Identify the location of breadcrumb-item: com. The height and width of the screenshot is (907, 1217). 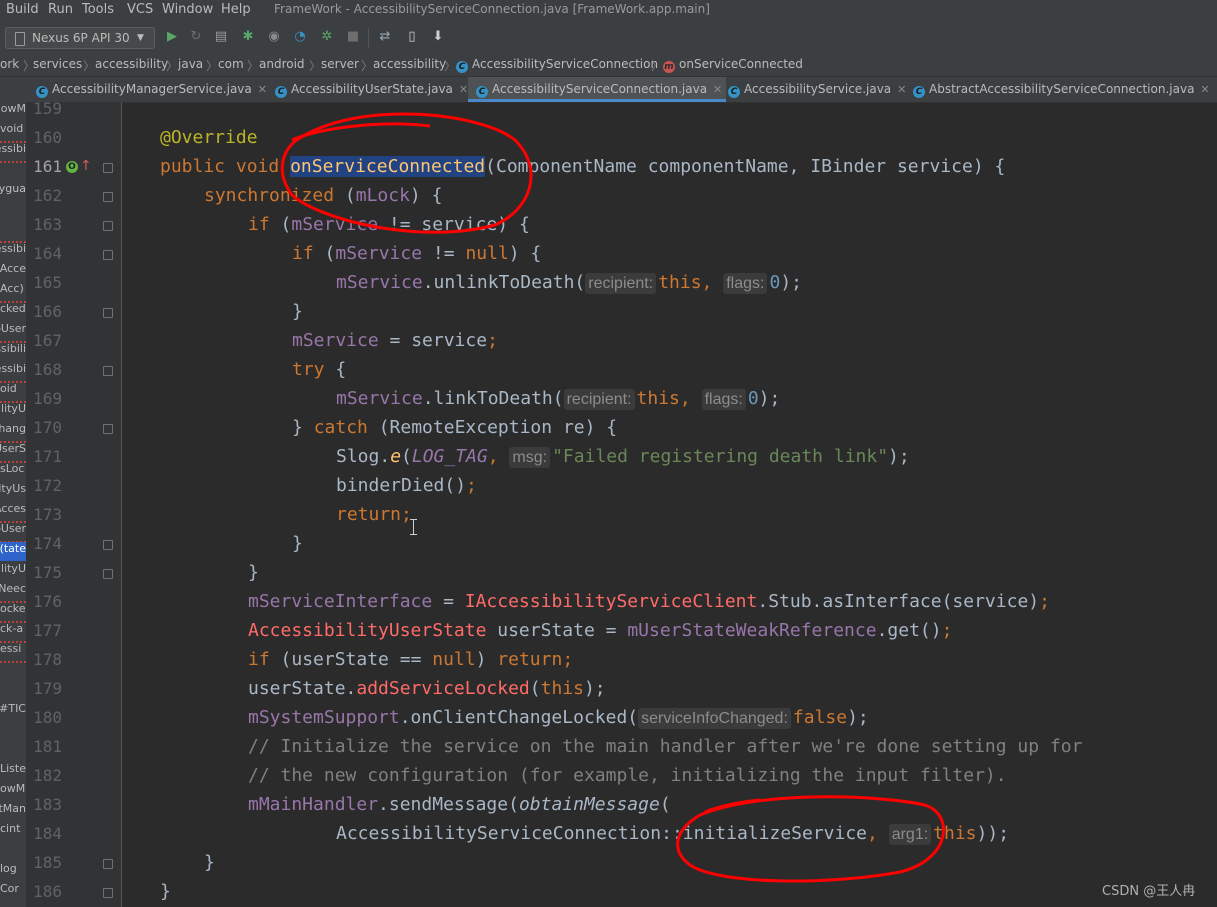
(231, 64).